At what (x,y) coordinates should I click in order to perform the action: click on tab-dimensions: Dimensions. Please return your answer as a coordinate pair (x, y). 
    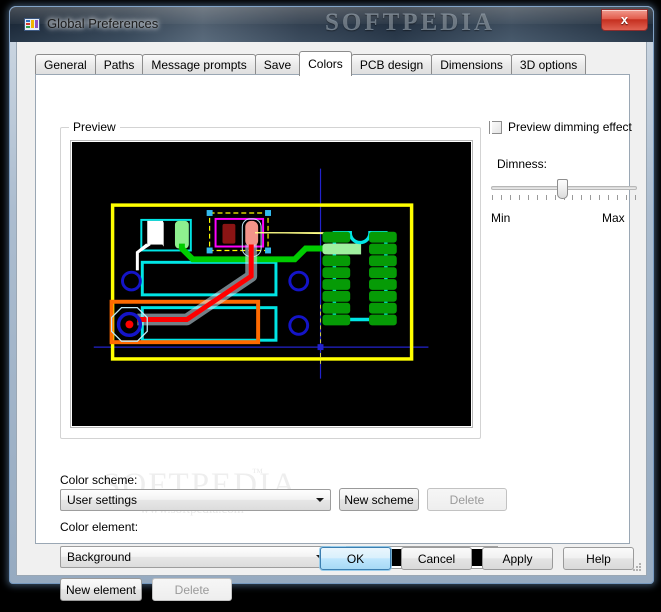
    Looking at the image, I should click on (471, 64).